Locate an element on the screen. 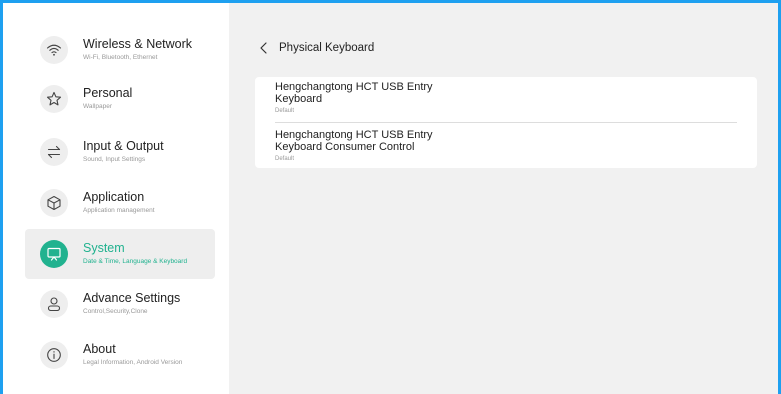 This screenshot has height=394, width=781. sidebar-item-title: Application is located at coordinates (114, 197).